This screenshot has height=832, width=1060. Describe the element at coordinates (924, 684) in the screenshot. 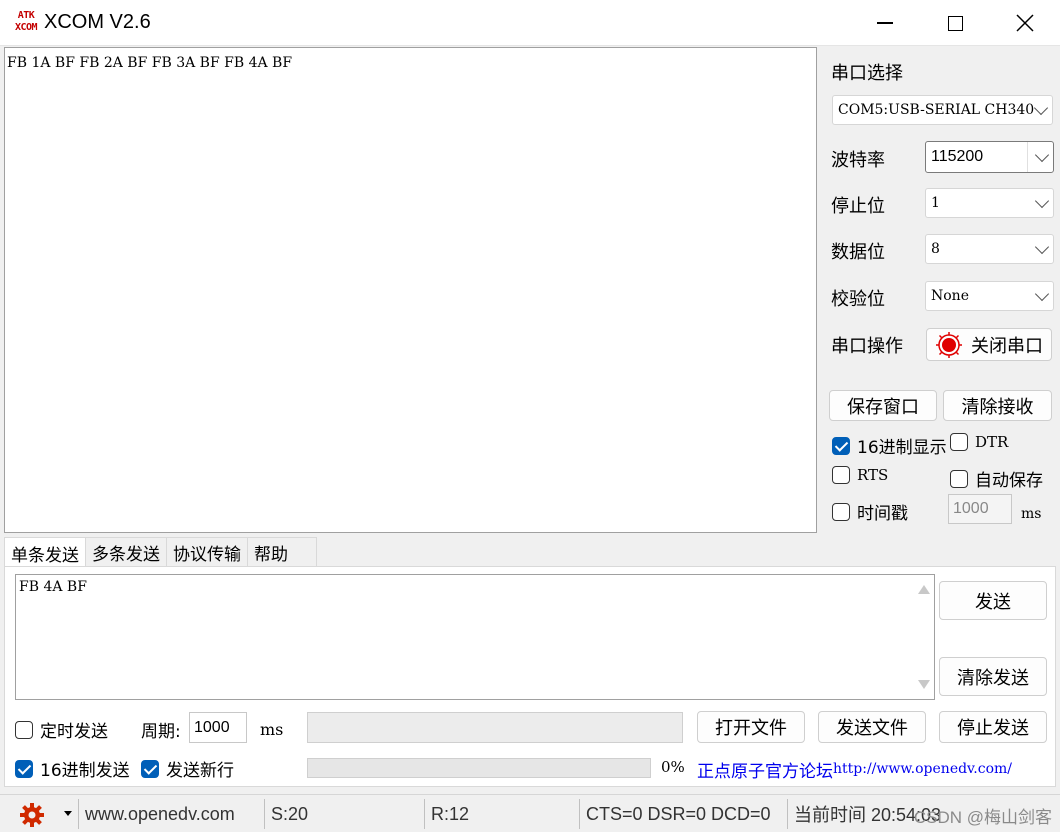

I see `scroll-down-icon` at that location.